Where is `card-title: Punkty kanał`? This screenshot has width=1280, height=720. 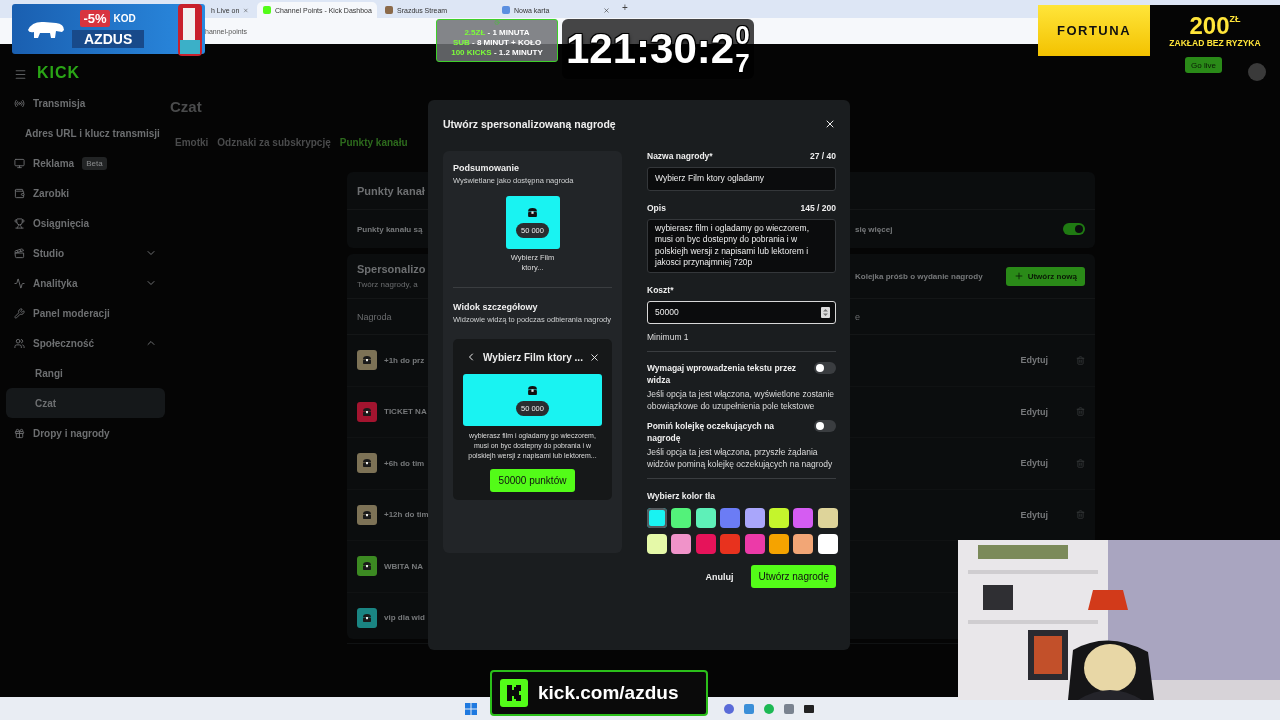
card-title: Punkty kanał is located at coordinates (391, 190).